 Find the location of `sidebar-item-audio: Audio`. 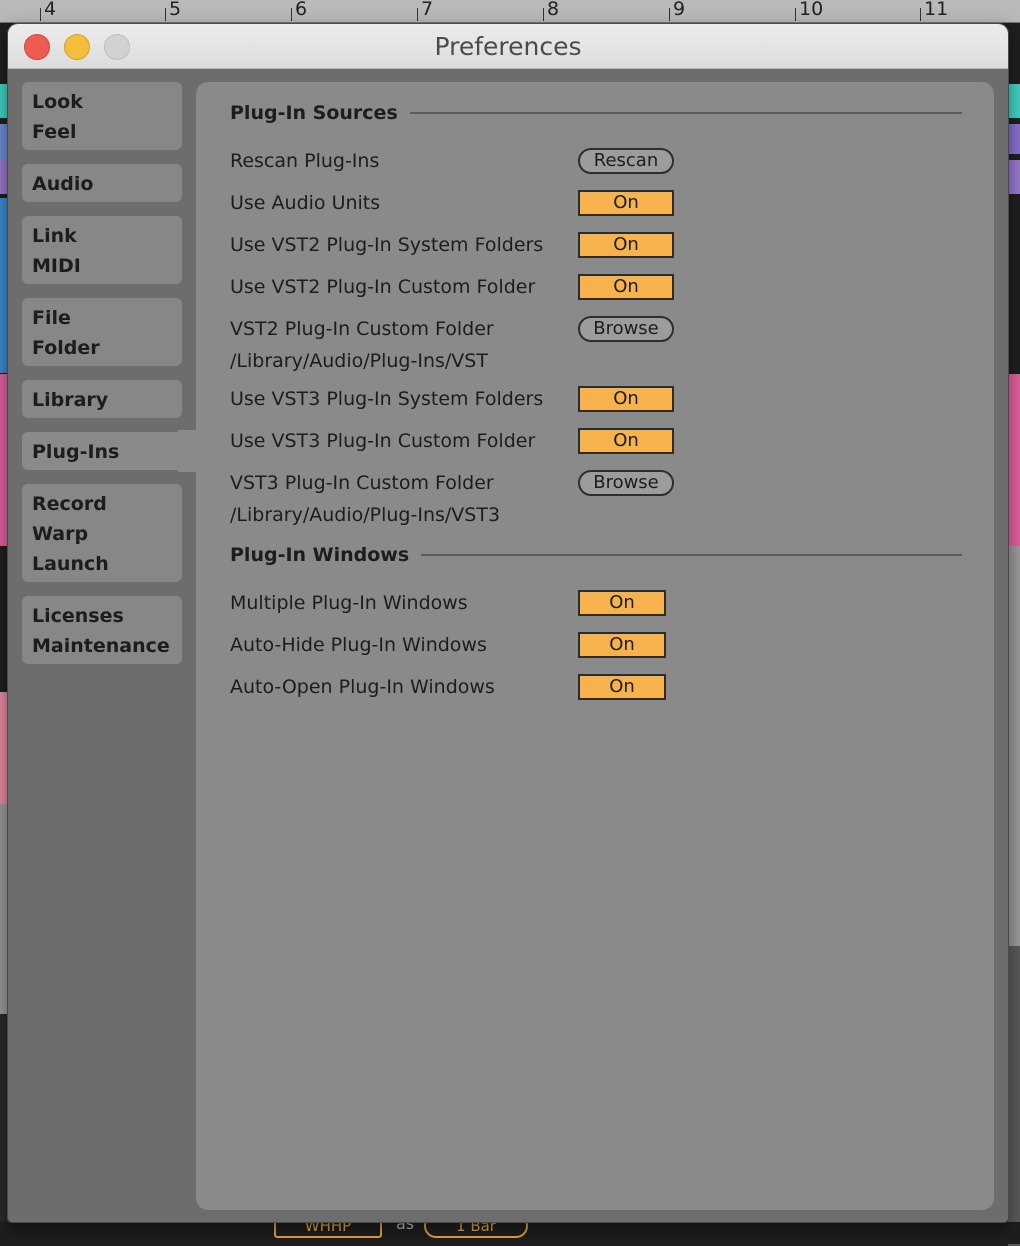

sidebar-item-audio: Audio is located at coordinates (102, 183).